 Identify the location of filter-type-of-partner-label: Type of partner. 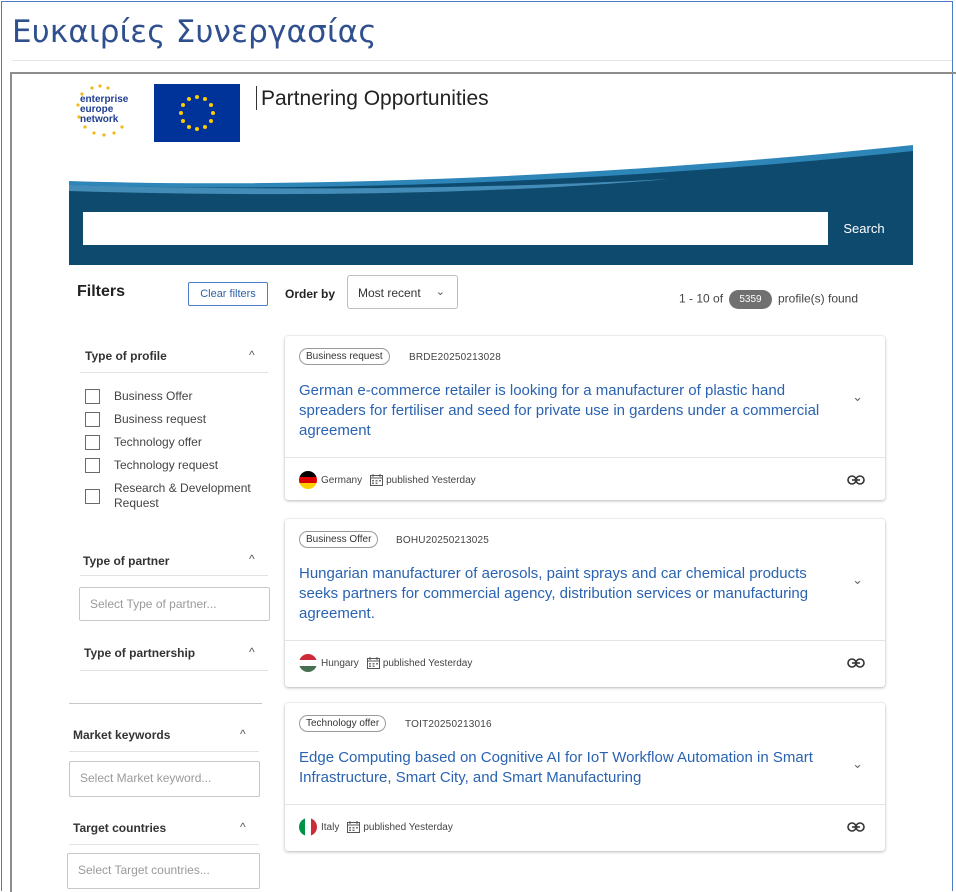
(126, 561).